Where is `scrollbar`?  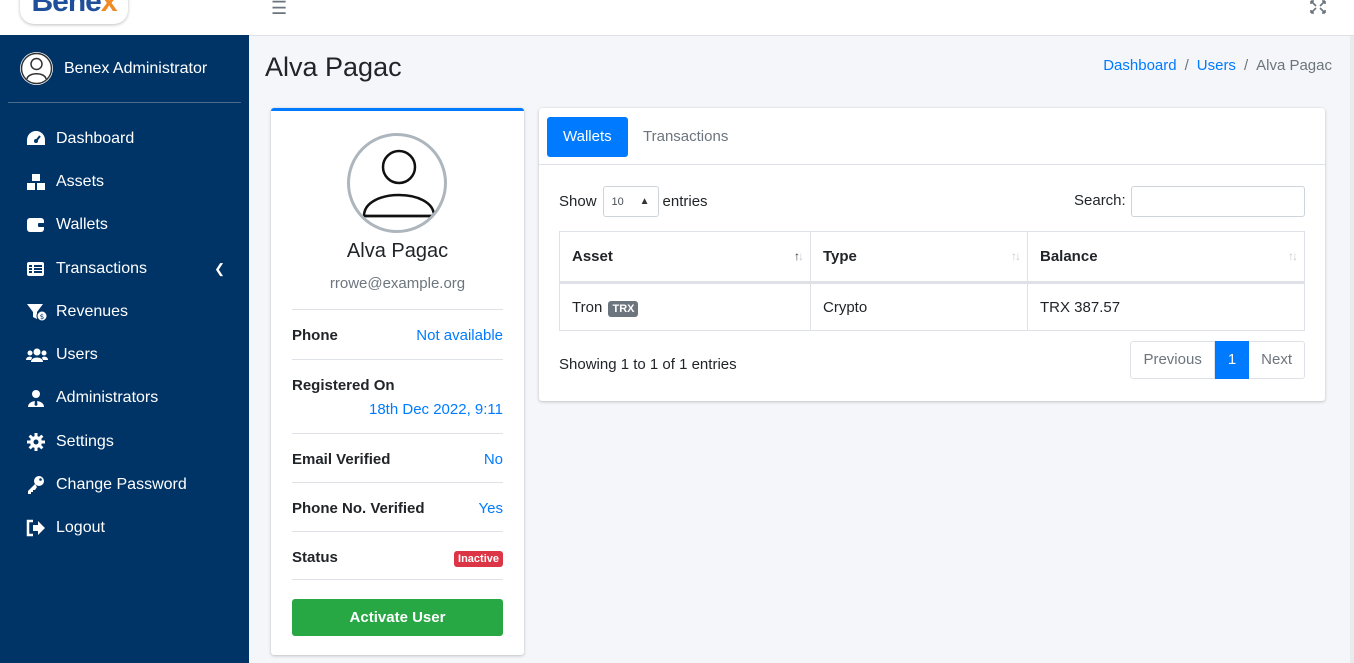 scrollbar is located at coordinates (1352, 349).